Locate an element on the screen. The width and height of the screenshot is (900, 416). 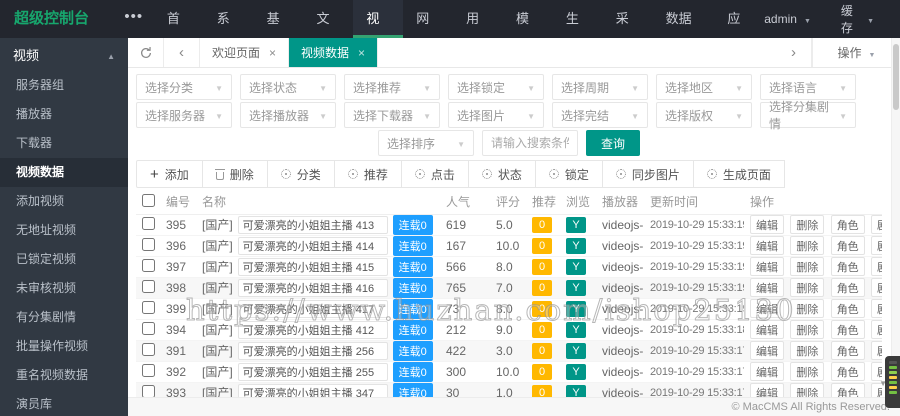
extension-widget is located at coordinates (892, 382).